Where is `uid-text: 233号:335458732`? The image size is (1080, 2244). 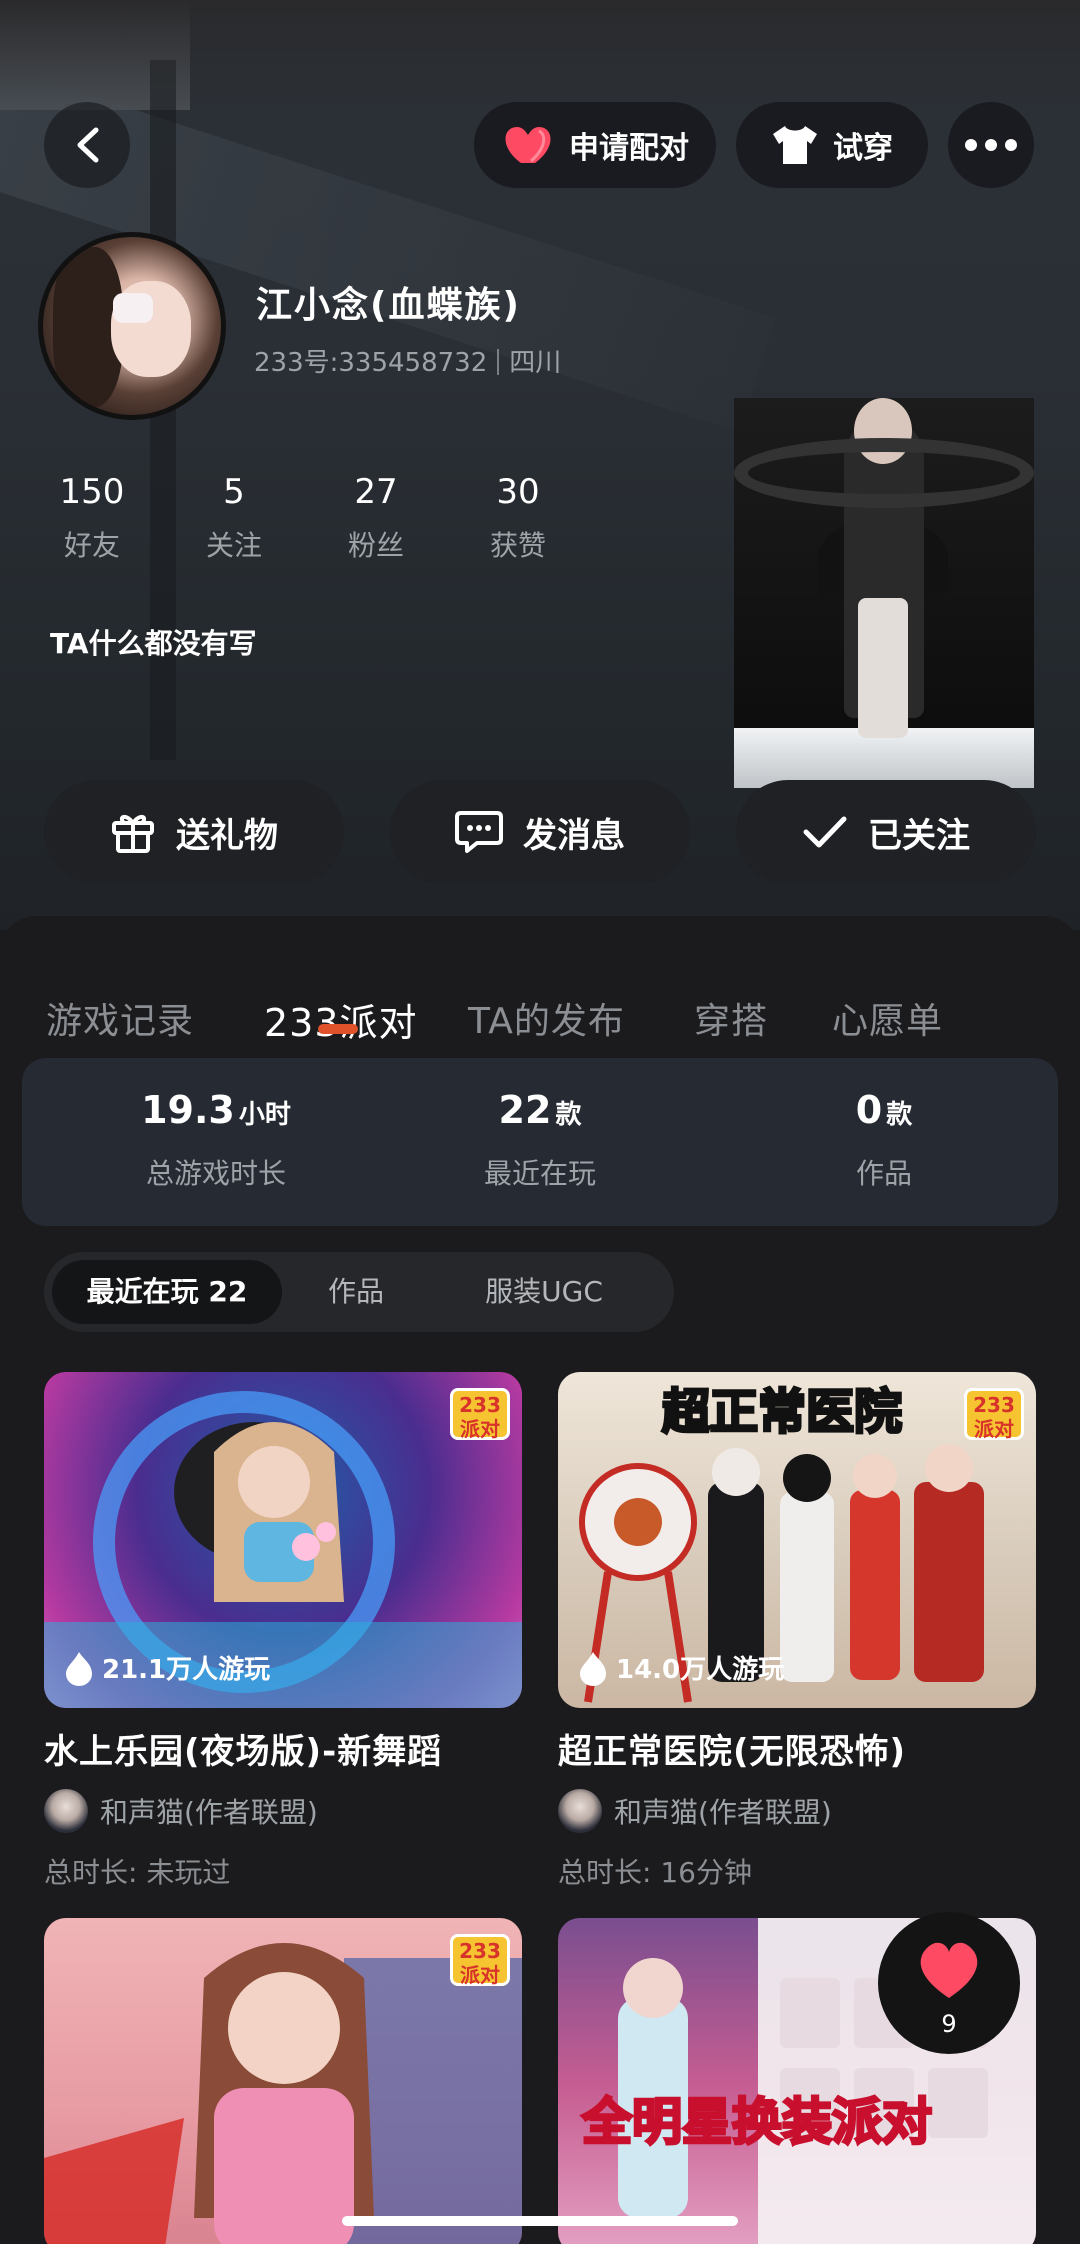 uid-text: 233号:335458732 is located at coordinates (371, 363).